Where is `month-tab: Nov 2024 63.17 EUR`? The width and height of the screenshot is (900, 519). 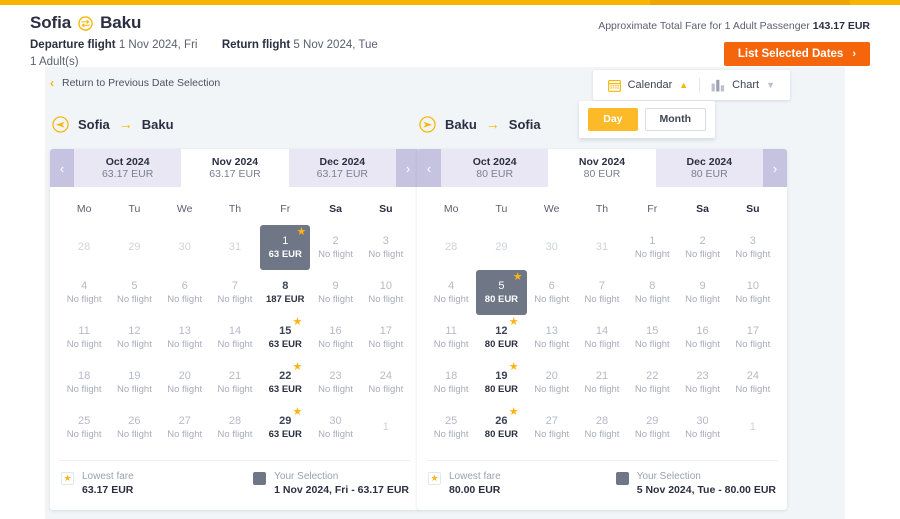 month-tab: Nov 2024 63.17 EUR is located at coordinates (235, 168).